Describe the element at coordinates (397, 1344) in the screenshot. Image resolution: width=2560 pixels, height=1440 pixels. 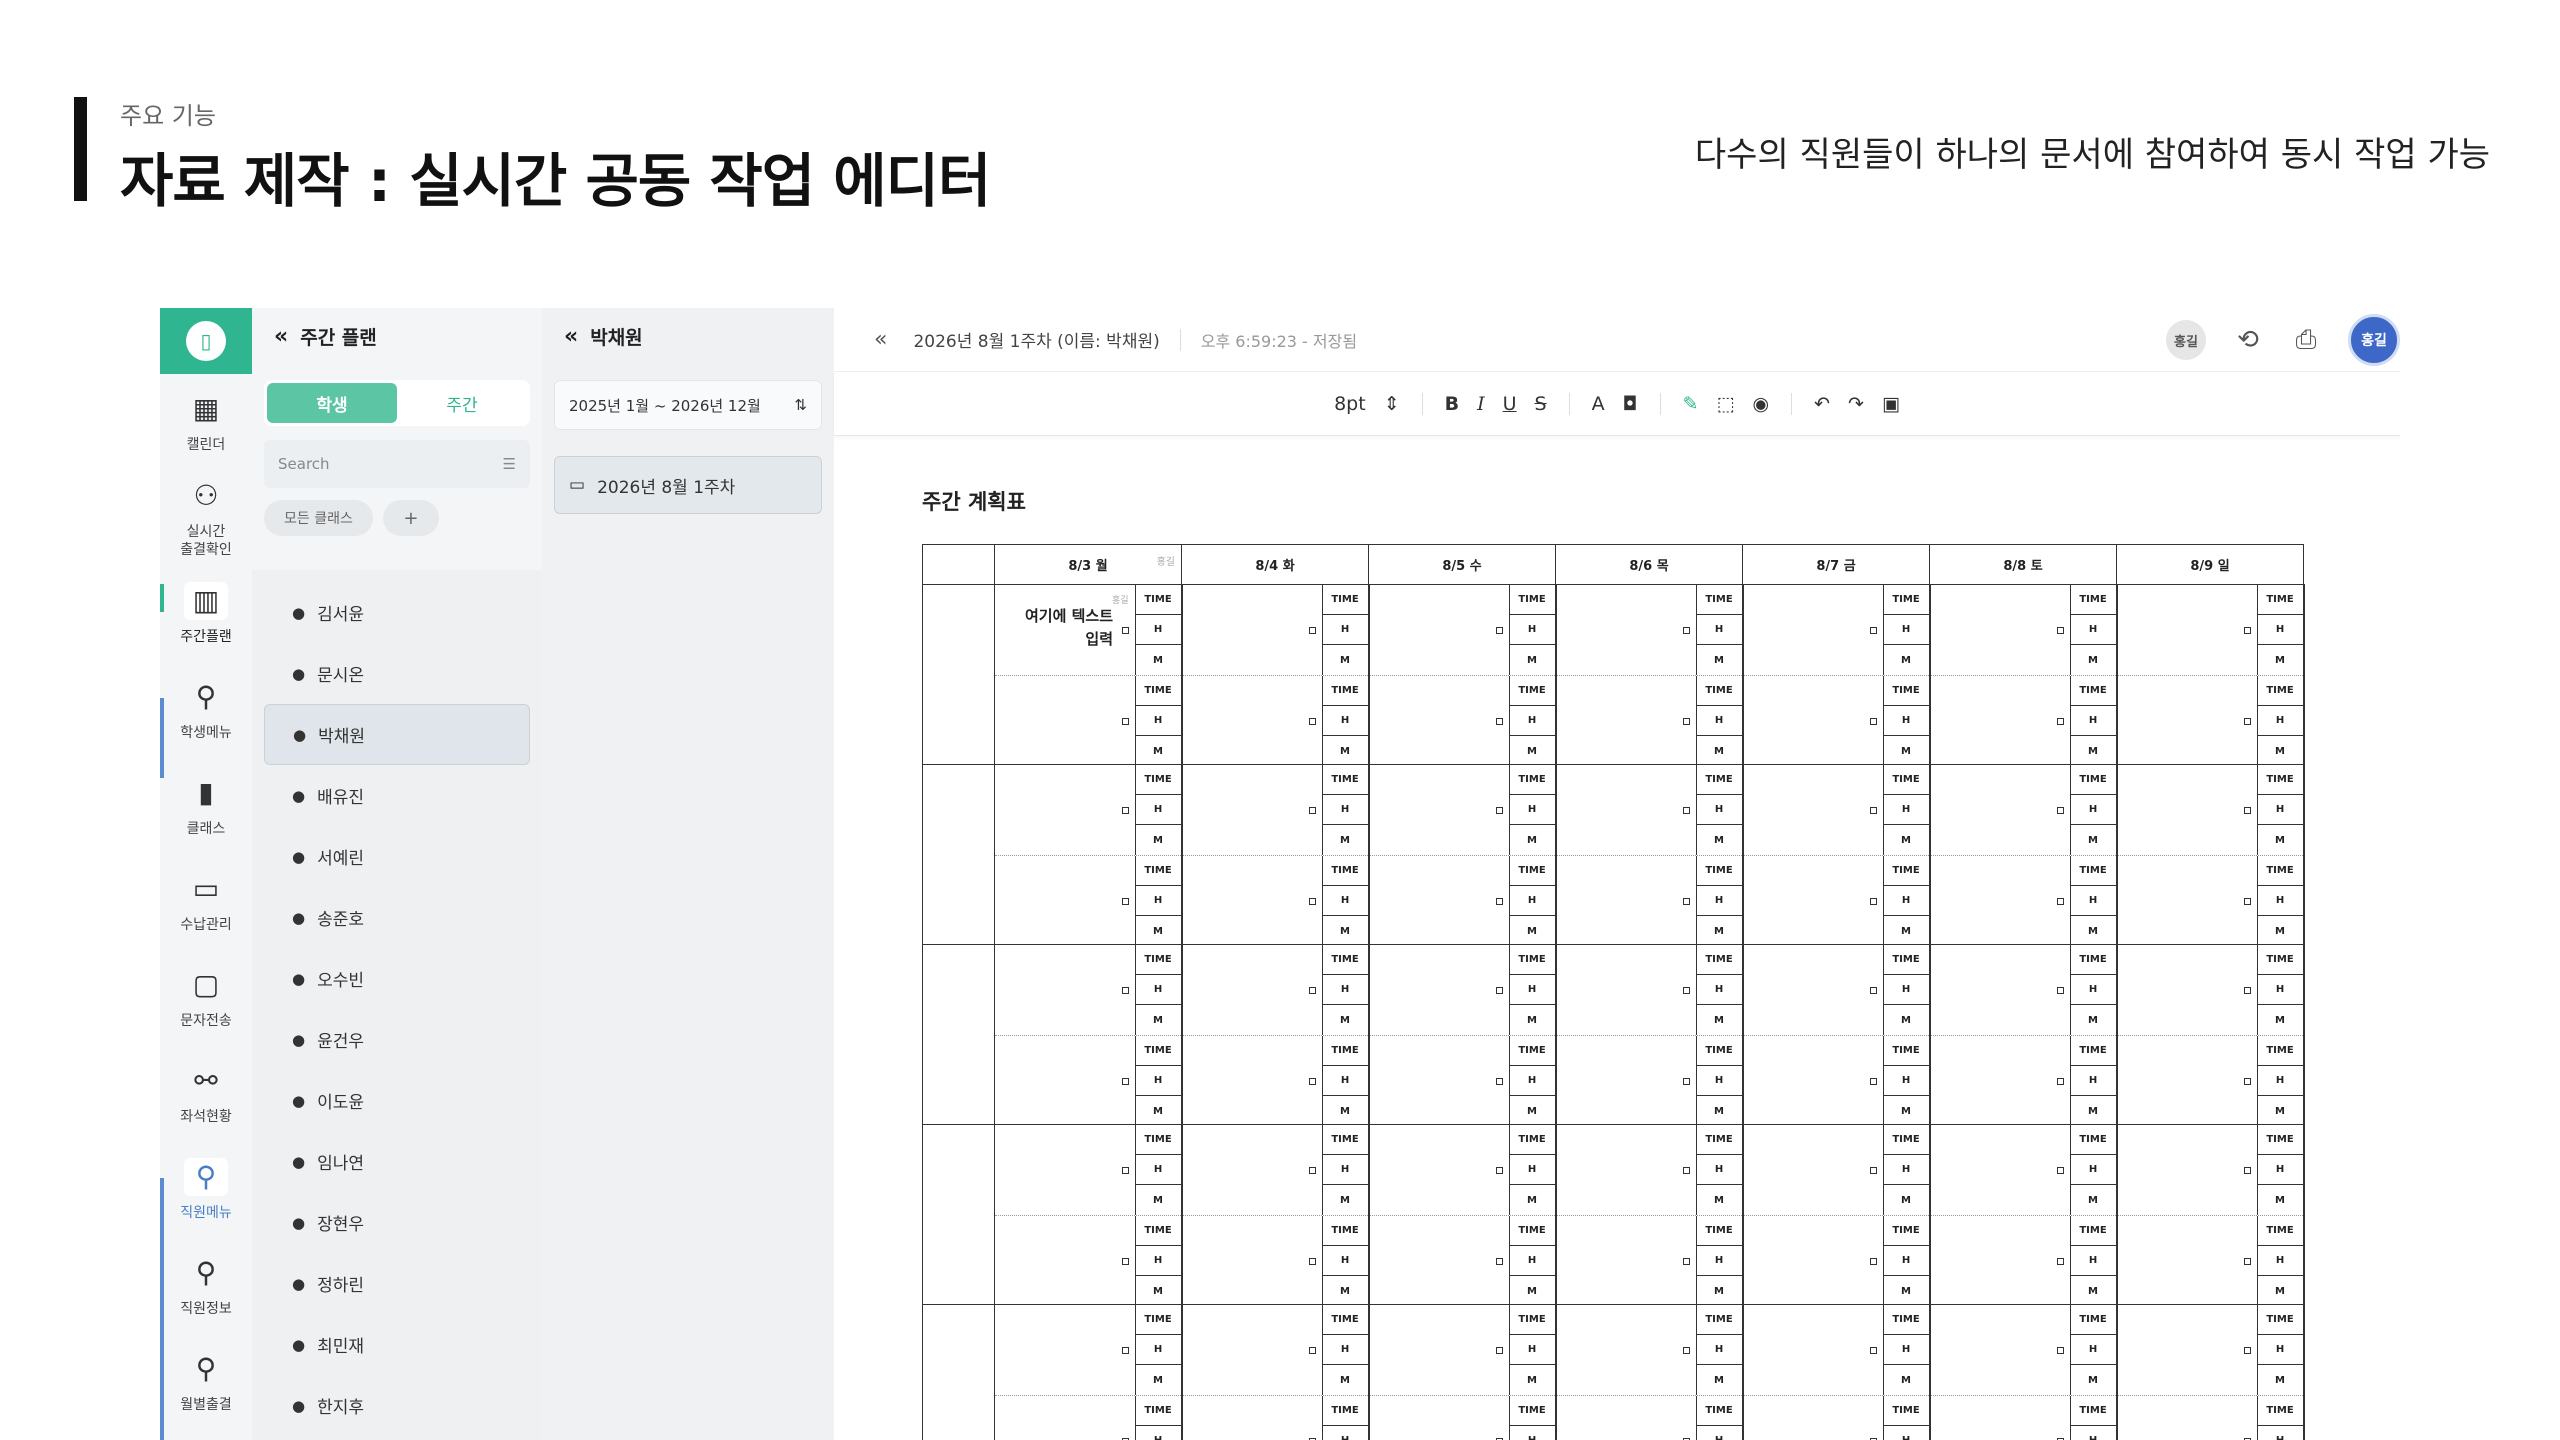
I see `student-list-item: ● 최민재` at that location.